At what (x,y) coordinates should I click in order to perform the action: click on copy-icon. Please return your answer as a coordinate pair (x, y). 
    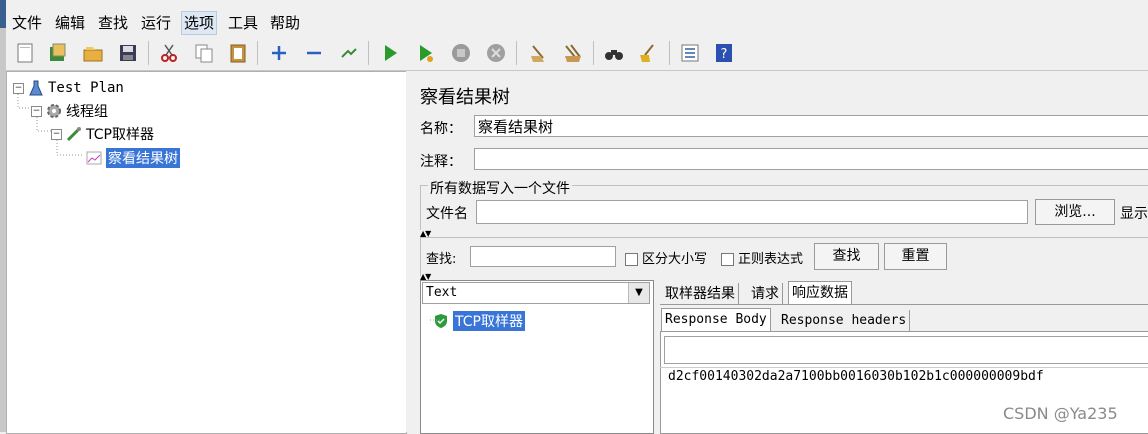
    Looking at the image, I should click on (204, 53).